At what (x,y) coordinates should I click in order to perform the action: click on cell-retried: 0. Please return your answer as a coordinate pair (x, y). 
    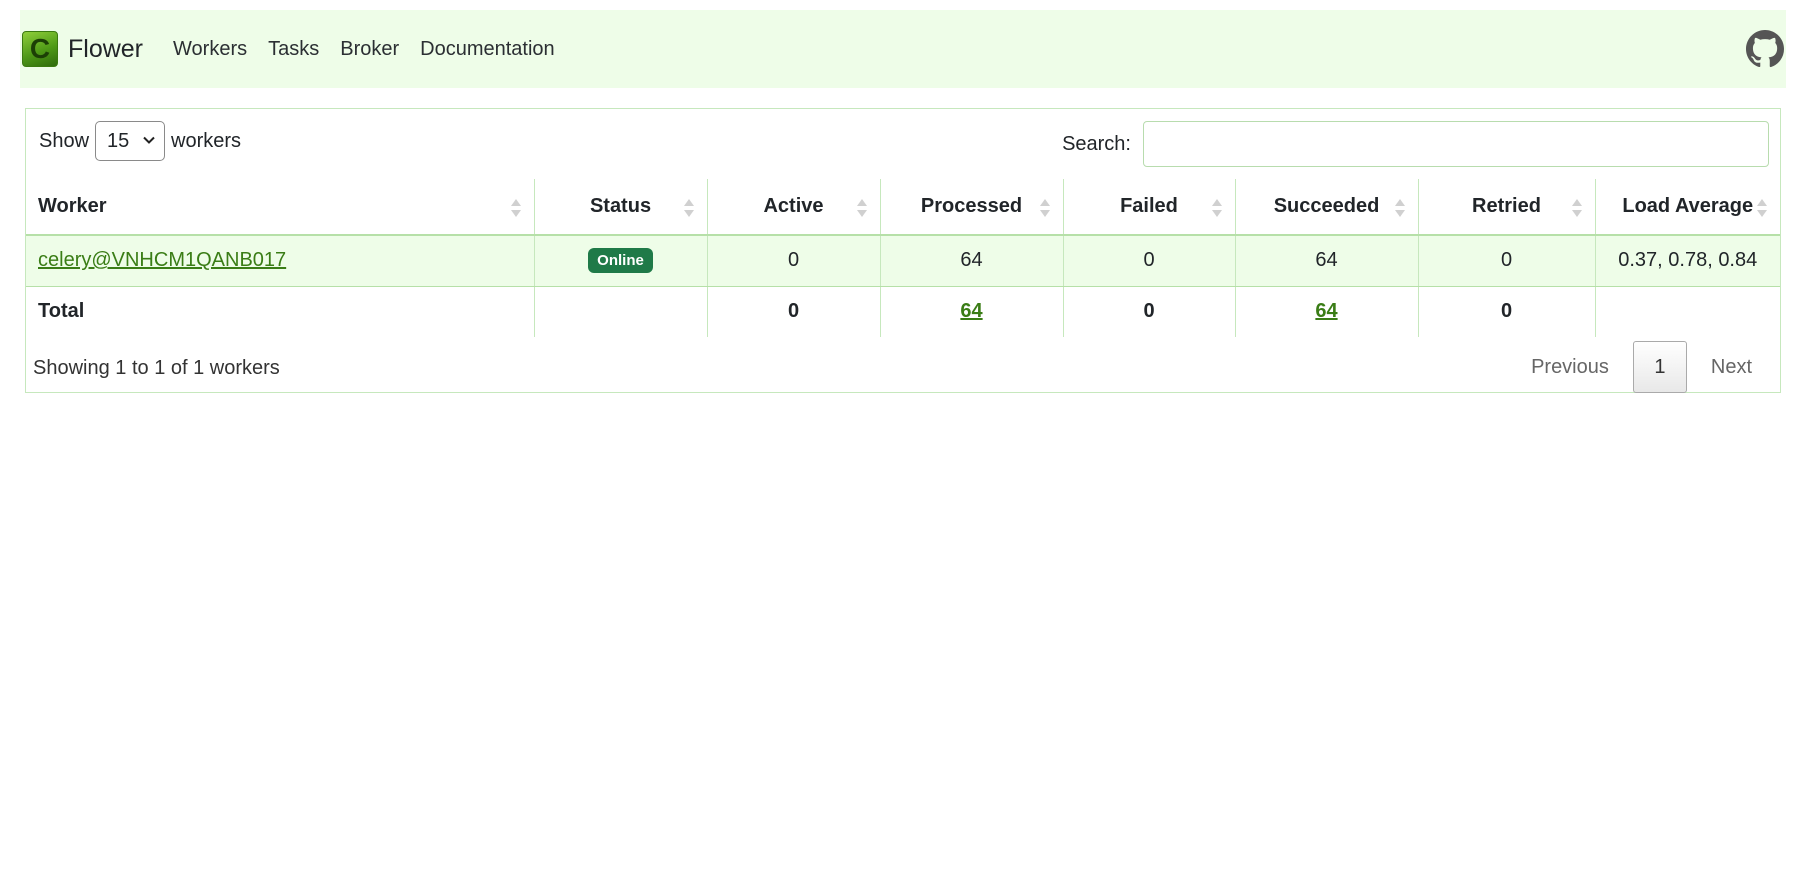
    Looking at the image, I should click on (1506, 261).